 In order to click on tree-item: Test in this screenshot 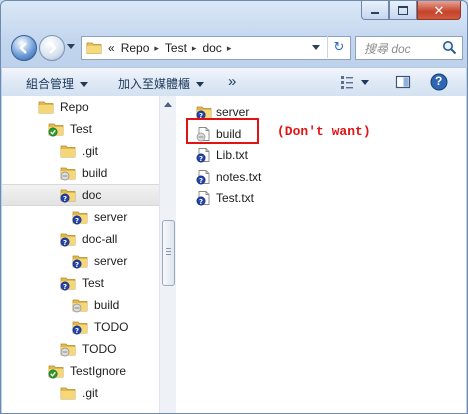, I will do `click(80, 129)`.